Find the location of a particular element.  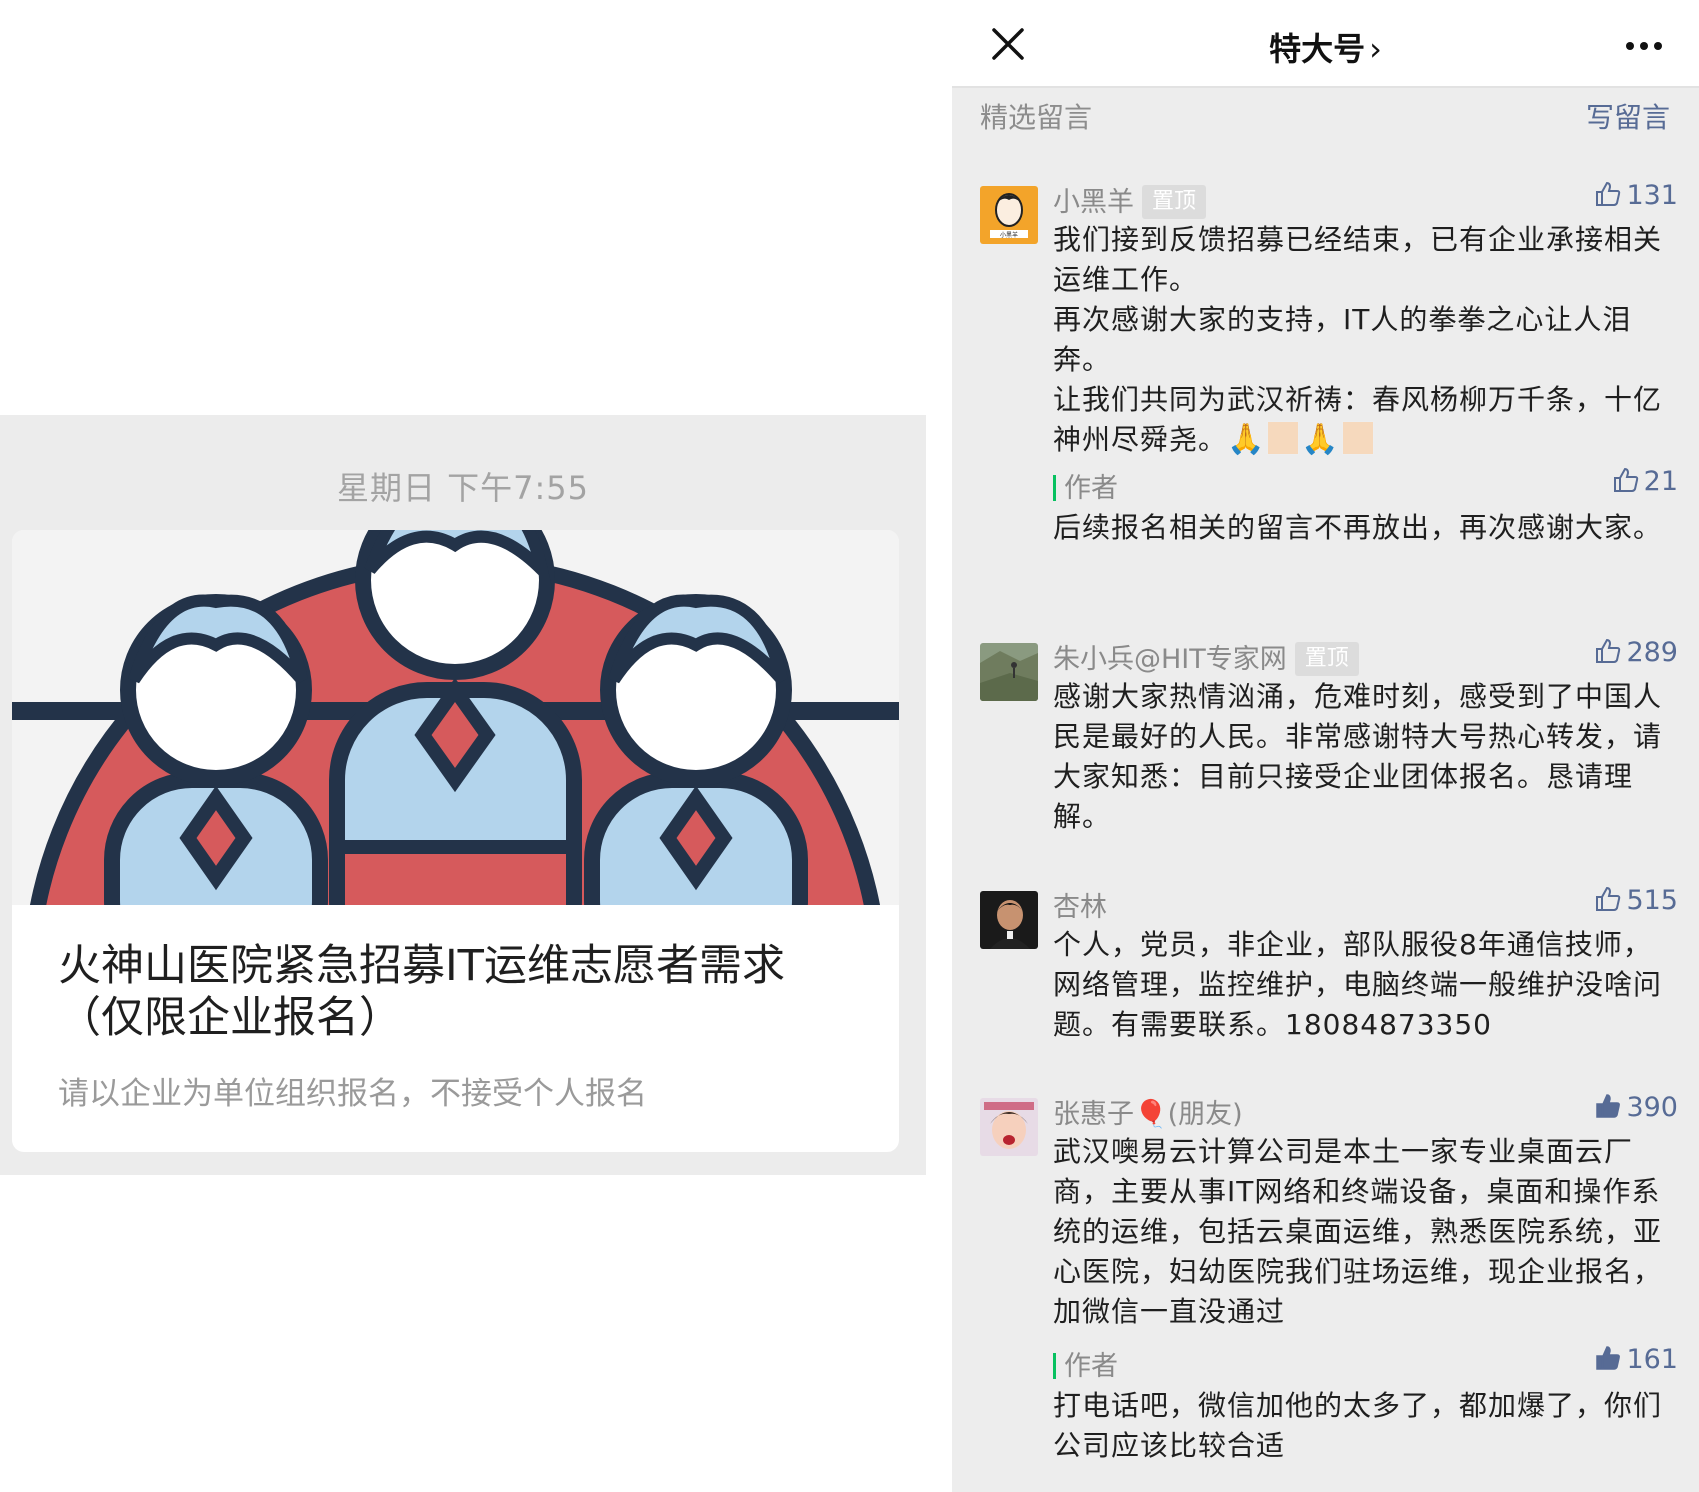

friend-tag: (朋友) is located at coordinates (1205, 1114).